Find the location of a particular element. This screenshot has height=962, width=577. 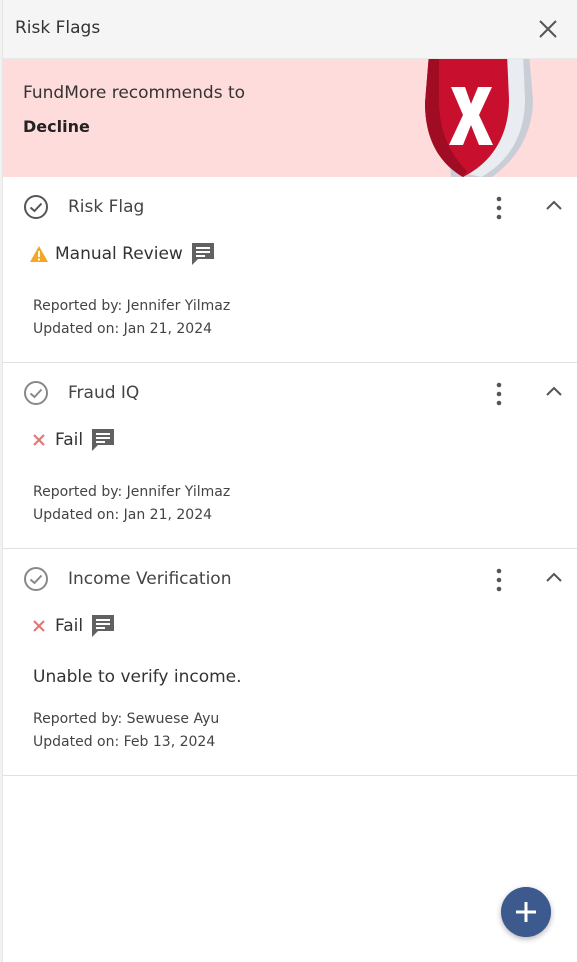

warning-icon is located at coordinates (39, 254).